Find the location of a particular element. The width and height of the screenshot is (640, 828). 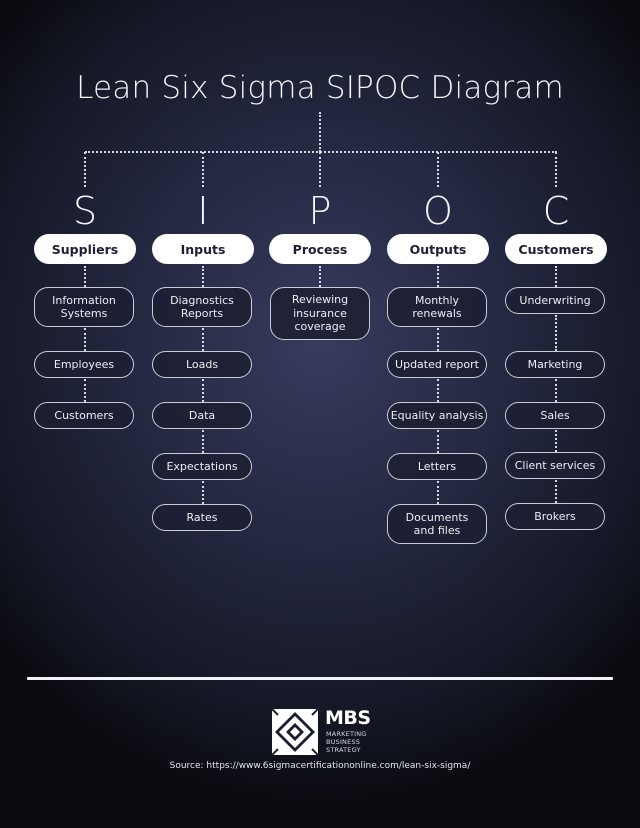

branch-c-connector is located at coordinates (556, 169).